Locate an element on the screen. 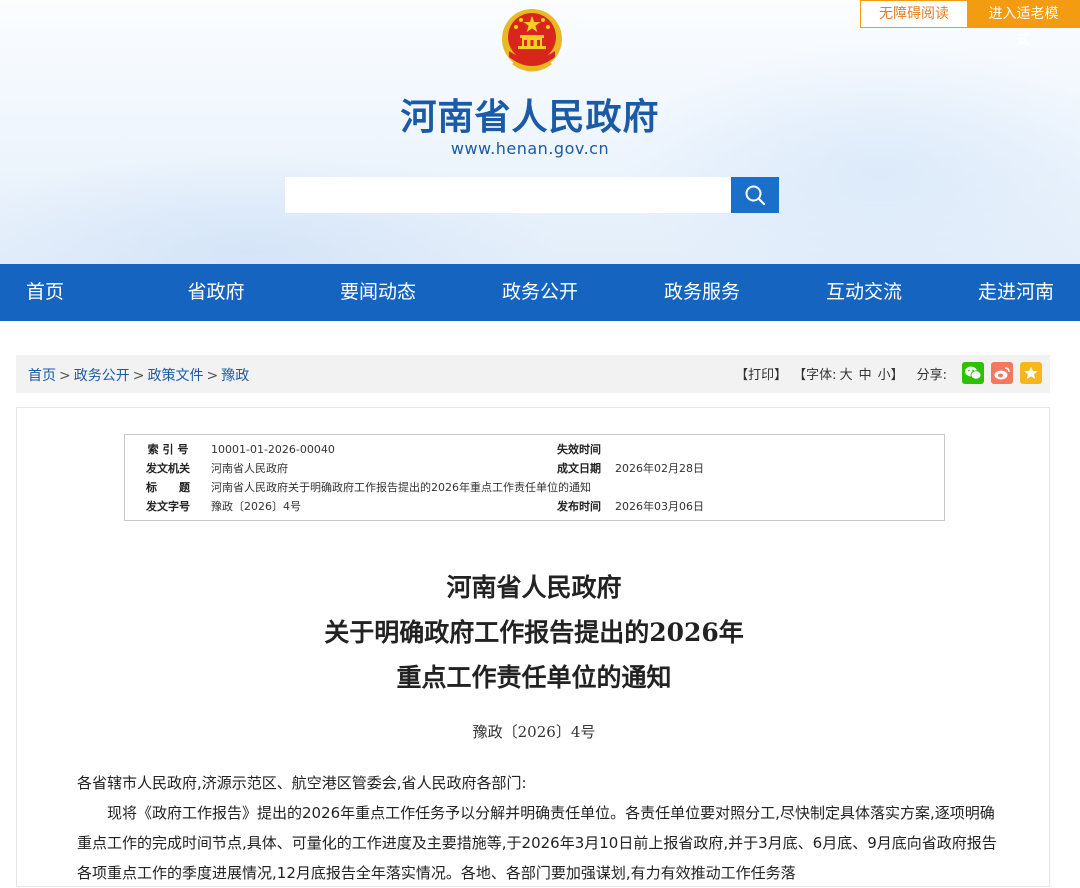 The height and width of the screenshot is (888, 1080). accessibility-button: 无障碍阅读 is located at coordinates (914, 14).